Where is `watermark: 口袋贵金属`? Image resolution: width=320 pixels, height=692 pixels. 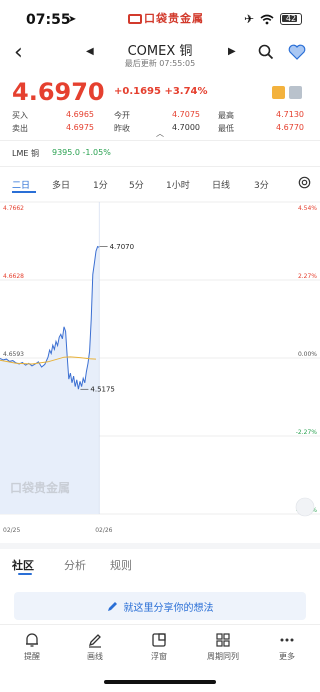 watermark: 口袋贵金属 is located at coordinates (40, 487).